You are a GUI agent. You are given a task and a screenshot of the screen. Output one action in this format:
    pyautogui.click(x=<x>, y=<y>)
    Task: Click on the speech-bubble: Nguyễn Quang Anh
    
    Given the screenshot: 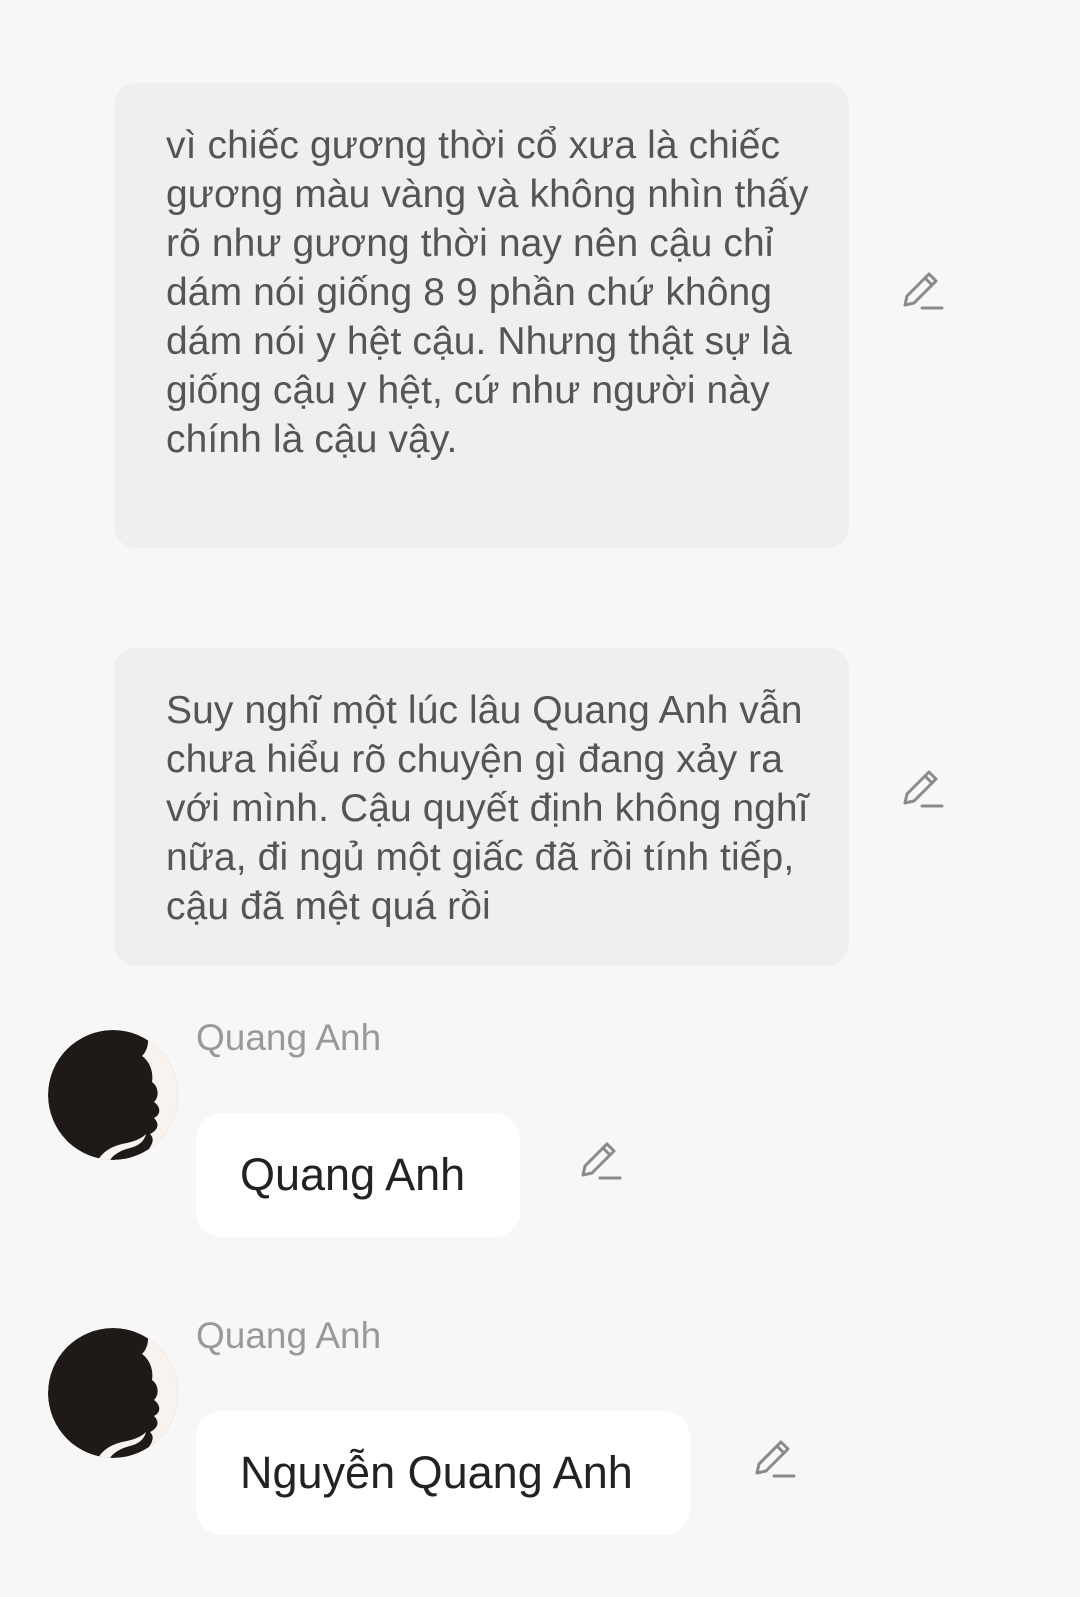 What is the action you would take?
    pyautogui.click(x=443, y=1473)
    